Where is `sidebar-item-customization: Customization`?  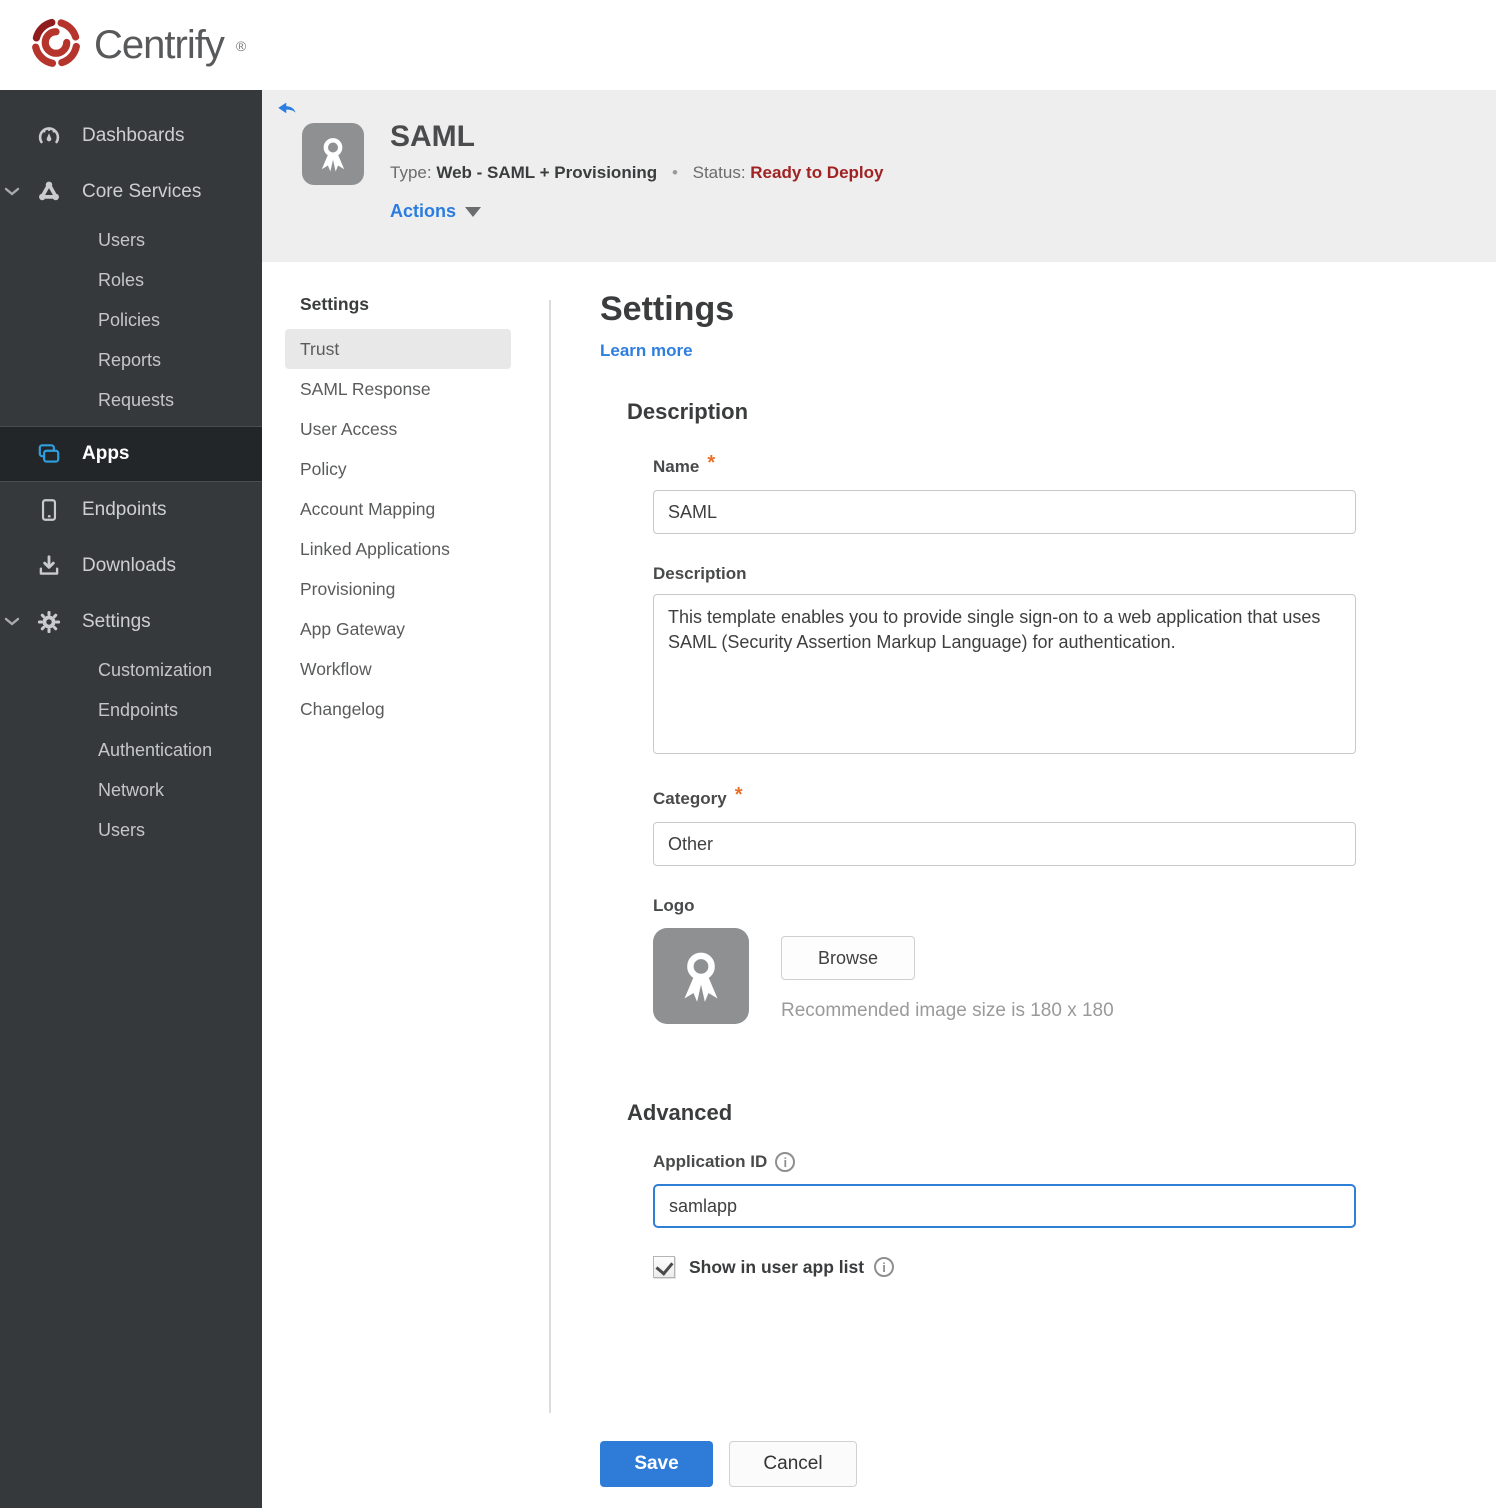
sidebar-item-customization: Customization is located at coordinates (131, 670).